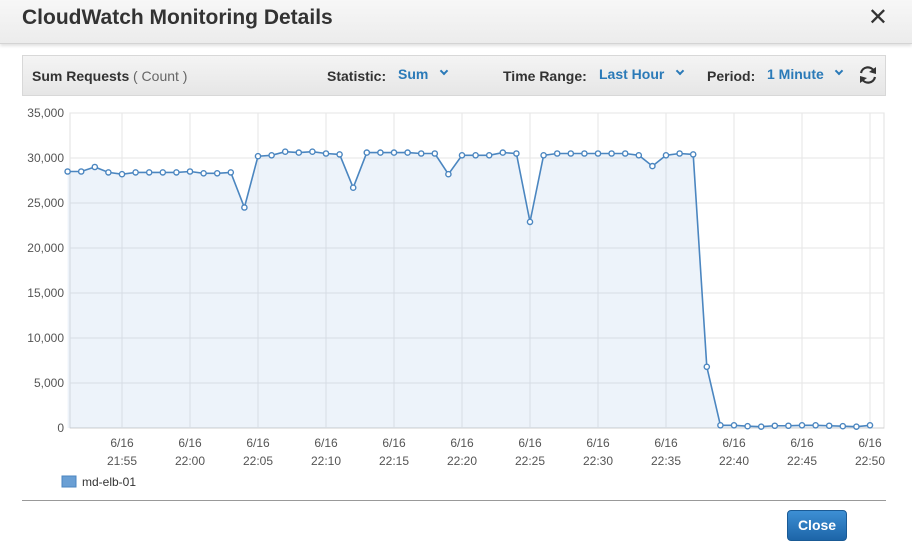  I want to click on x-tick-time: 22:25, so click(530, 461).